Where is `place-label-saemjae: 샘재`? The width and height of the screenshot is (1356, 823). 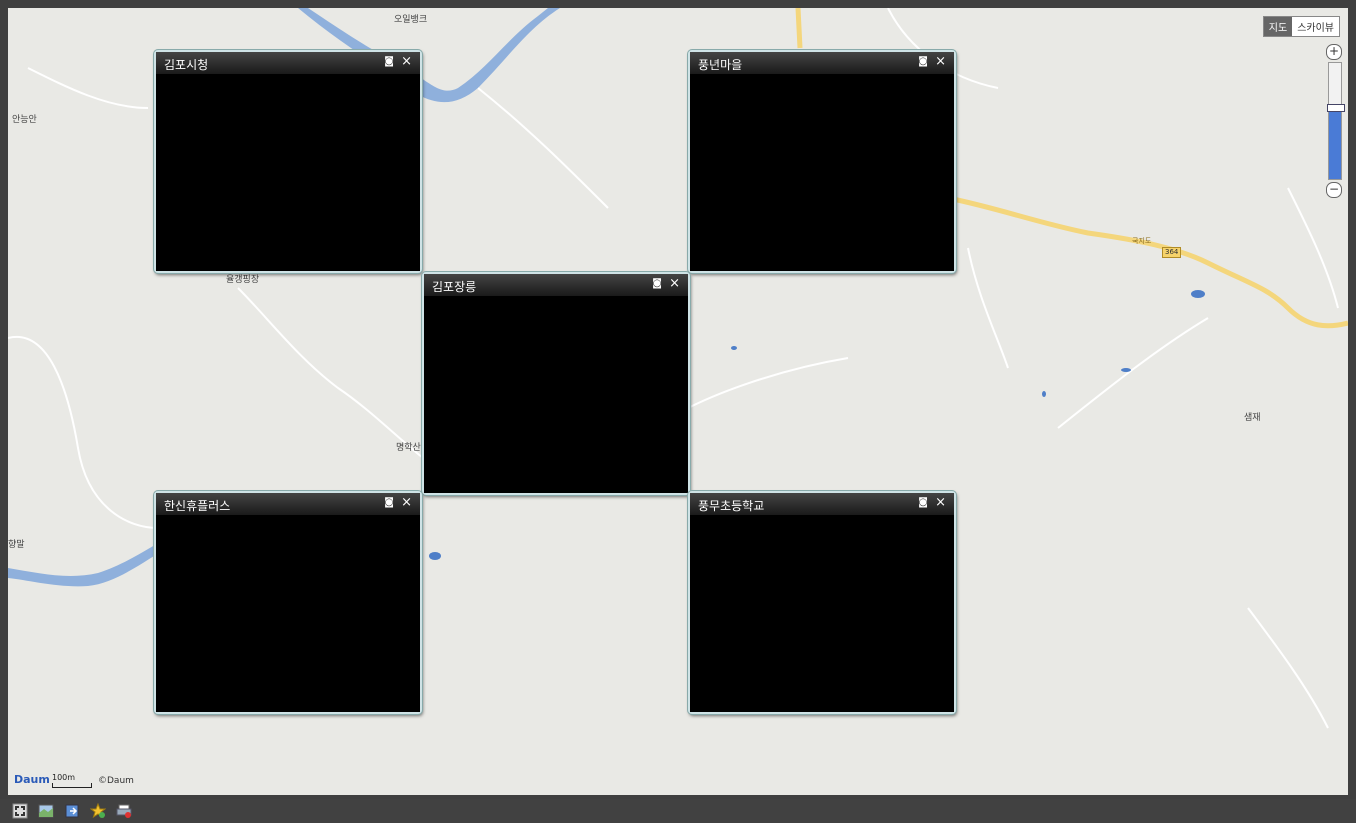
place-label-saemjae: 샘재 is located at coordinates (1252, 418).